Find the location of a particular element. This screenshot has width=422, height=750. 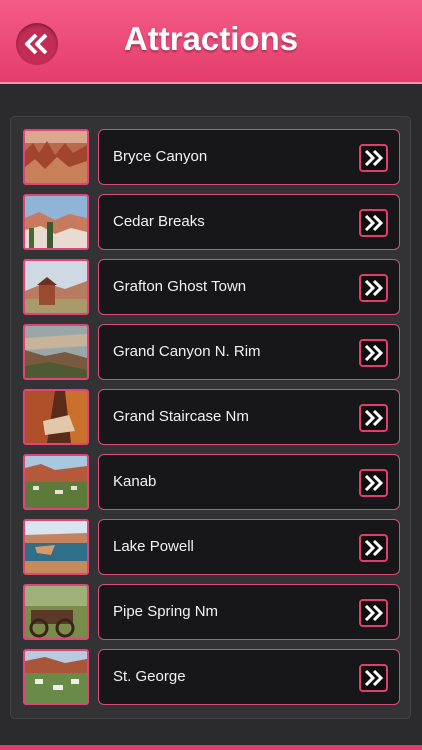

list-item-lake-powell: Lake Powell is located at coordinates (211, 547).